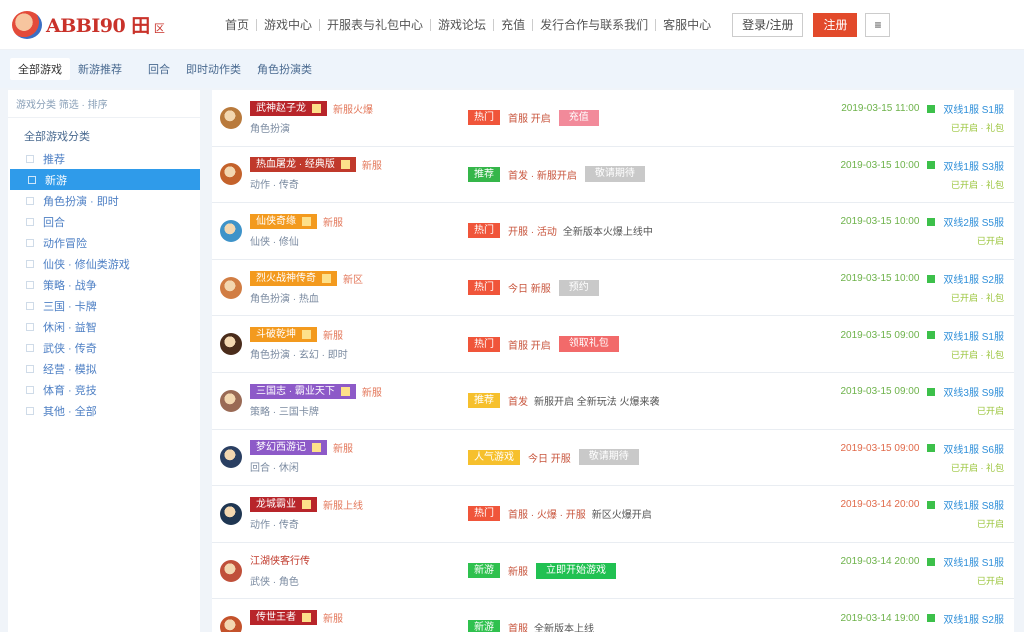 The width and height of the screenshot is (1024, 632). Describe the element at coordinates (973, 448) in the screenshot. I see `server-name: 双线1服 S6服` at that location.